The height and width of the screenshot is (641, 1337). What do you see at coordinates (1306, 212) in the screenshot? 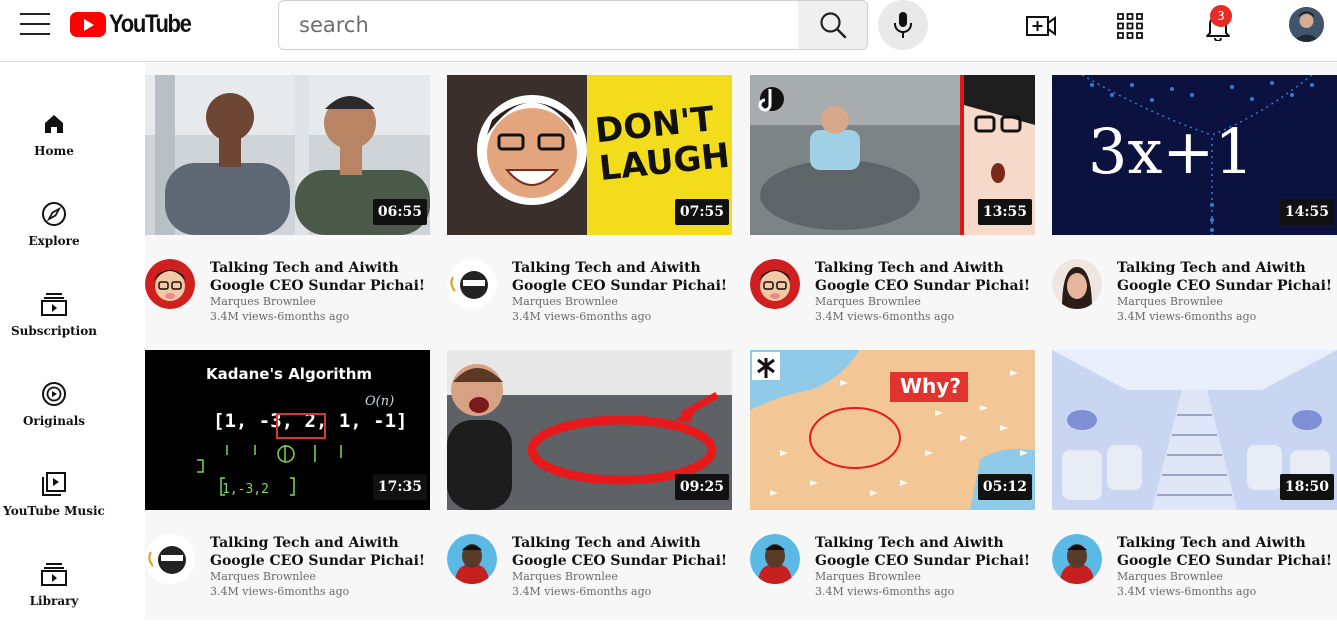
I see `video-duration: 14:55` at bounding box center [1306, 212].